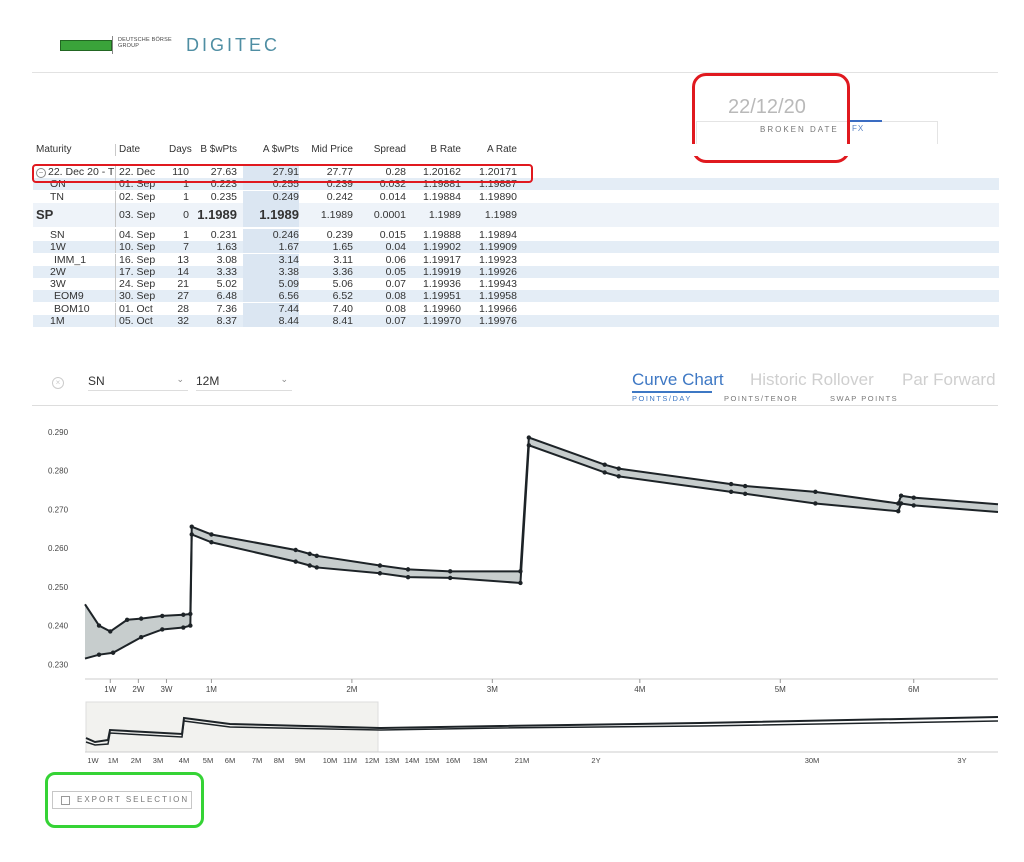 This screenshot has width=1024, height=862. What do you see at coordinates (662, 398) in the screenshot?
I see `subtab-points-day: POINTS/DAY` at bounding box center [662, 398].